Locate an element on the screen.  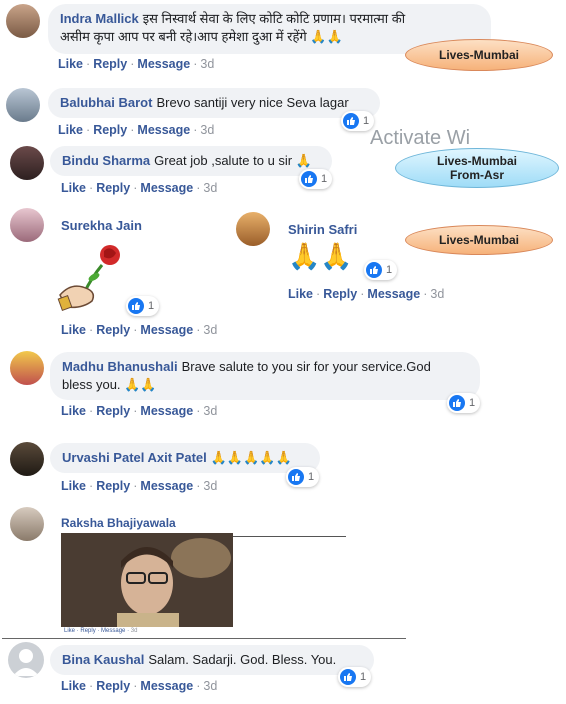
commenter-name: Bina Kaushal is located at coordinates (103, 659).